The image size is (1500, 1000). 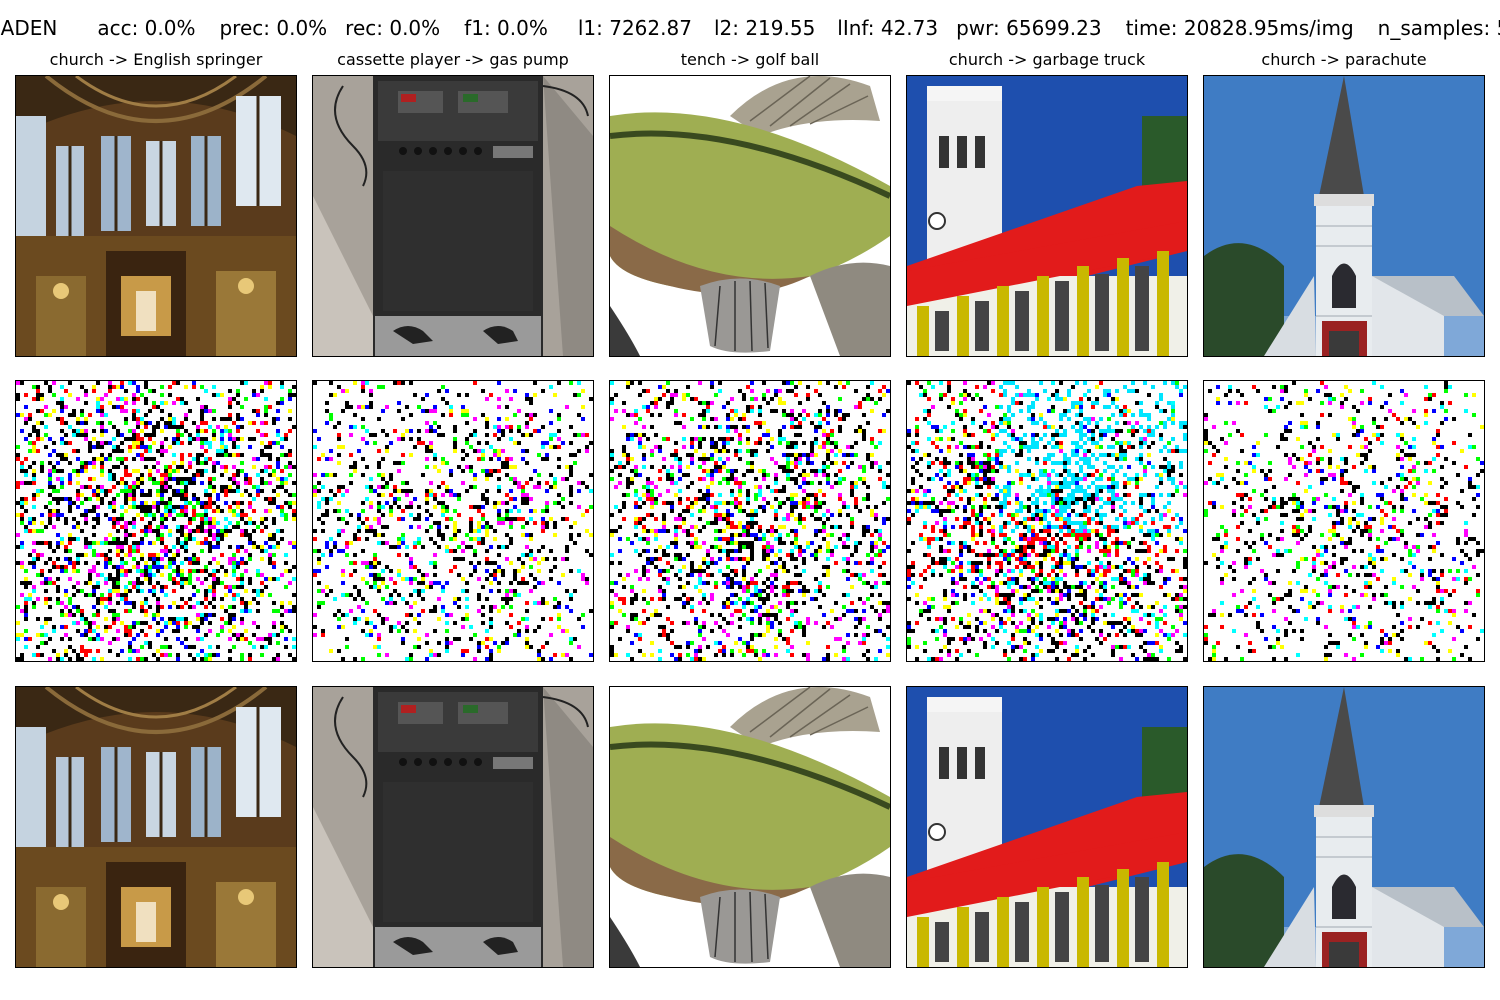 What do you see at coordinates (1438, 28) in the screenshot?
I see `n-samples-metric: n_samples: 55` at bounding box center [1438, 28].